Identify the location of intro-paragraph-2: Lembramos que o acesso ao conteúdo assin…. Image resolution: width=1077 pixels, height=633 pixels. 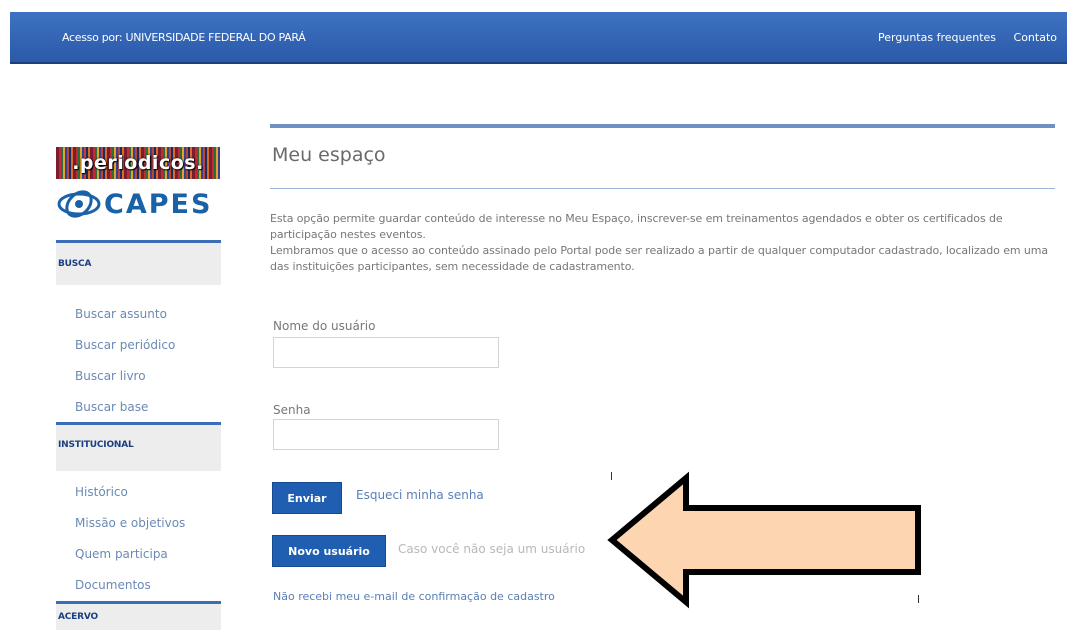
(659, 258).